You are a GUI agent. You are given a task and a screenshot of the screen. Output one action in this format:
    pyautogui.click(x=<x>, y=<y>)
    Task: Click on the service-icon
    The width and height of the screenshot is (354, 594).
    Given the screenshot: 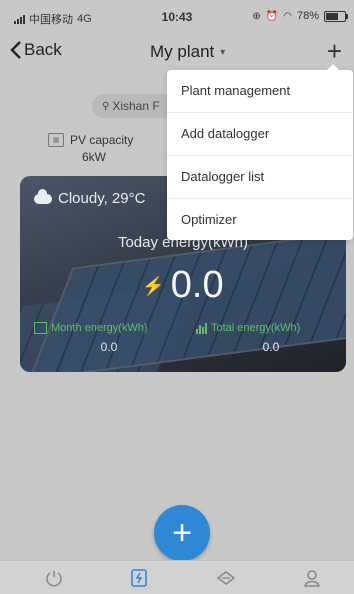 What is the action you would take?
    pyautogui.click(x=226, y=578)
    